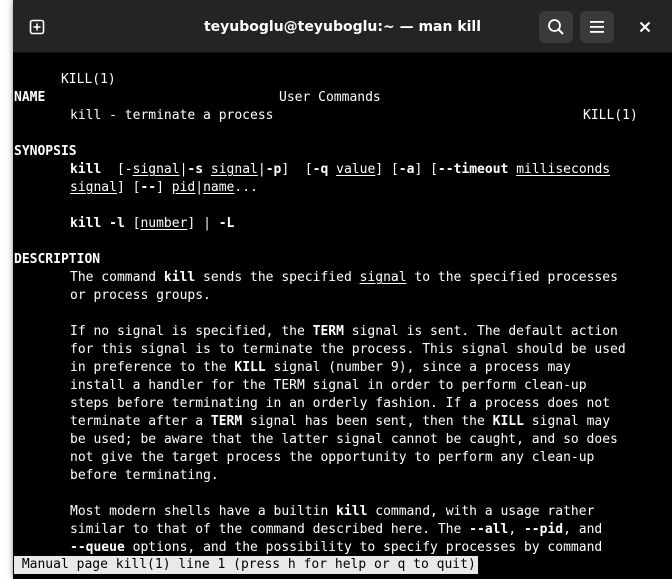  I want to click on man-header: KILL(1) User Commands KILL(1), so click(339, 88).